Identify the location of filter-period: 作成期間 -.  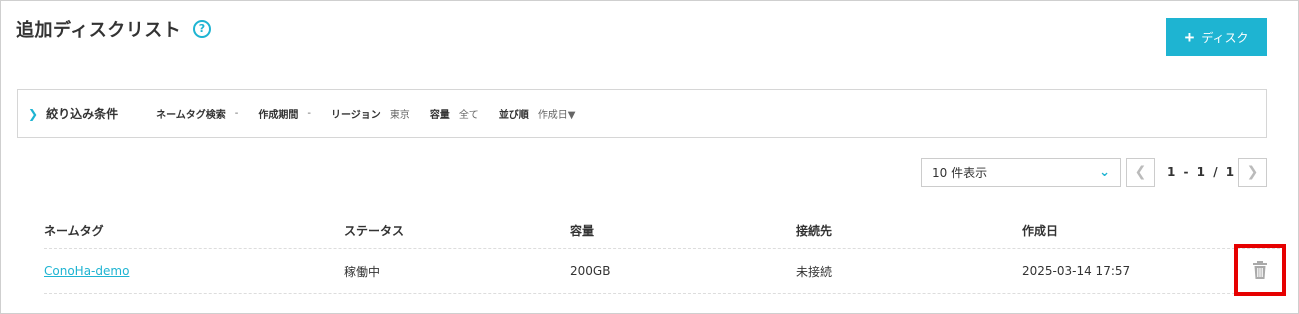
(284, 113).